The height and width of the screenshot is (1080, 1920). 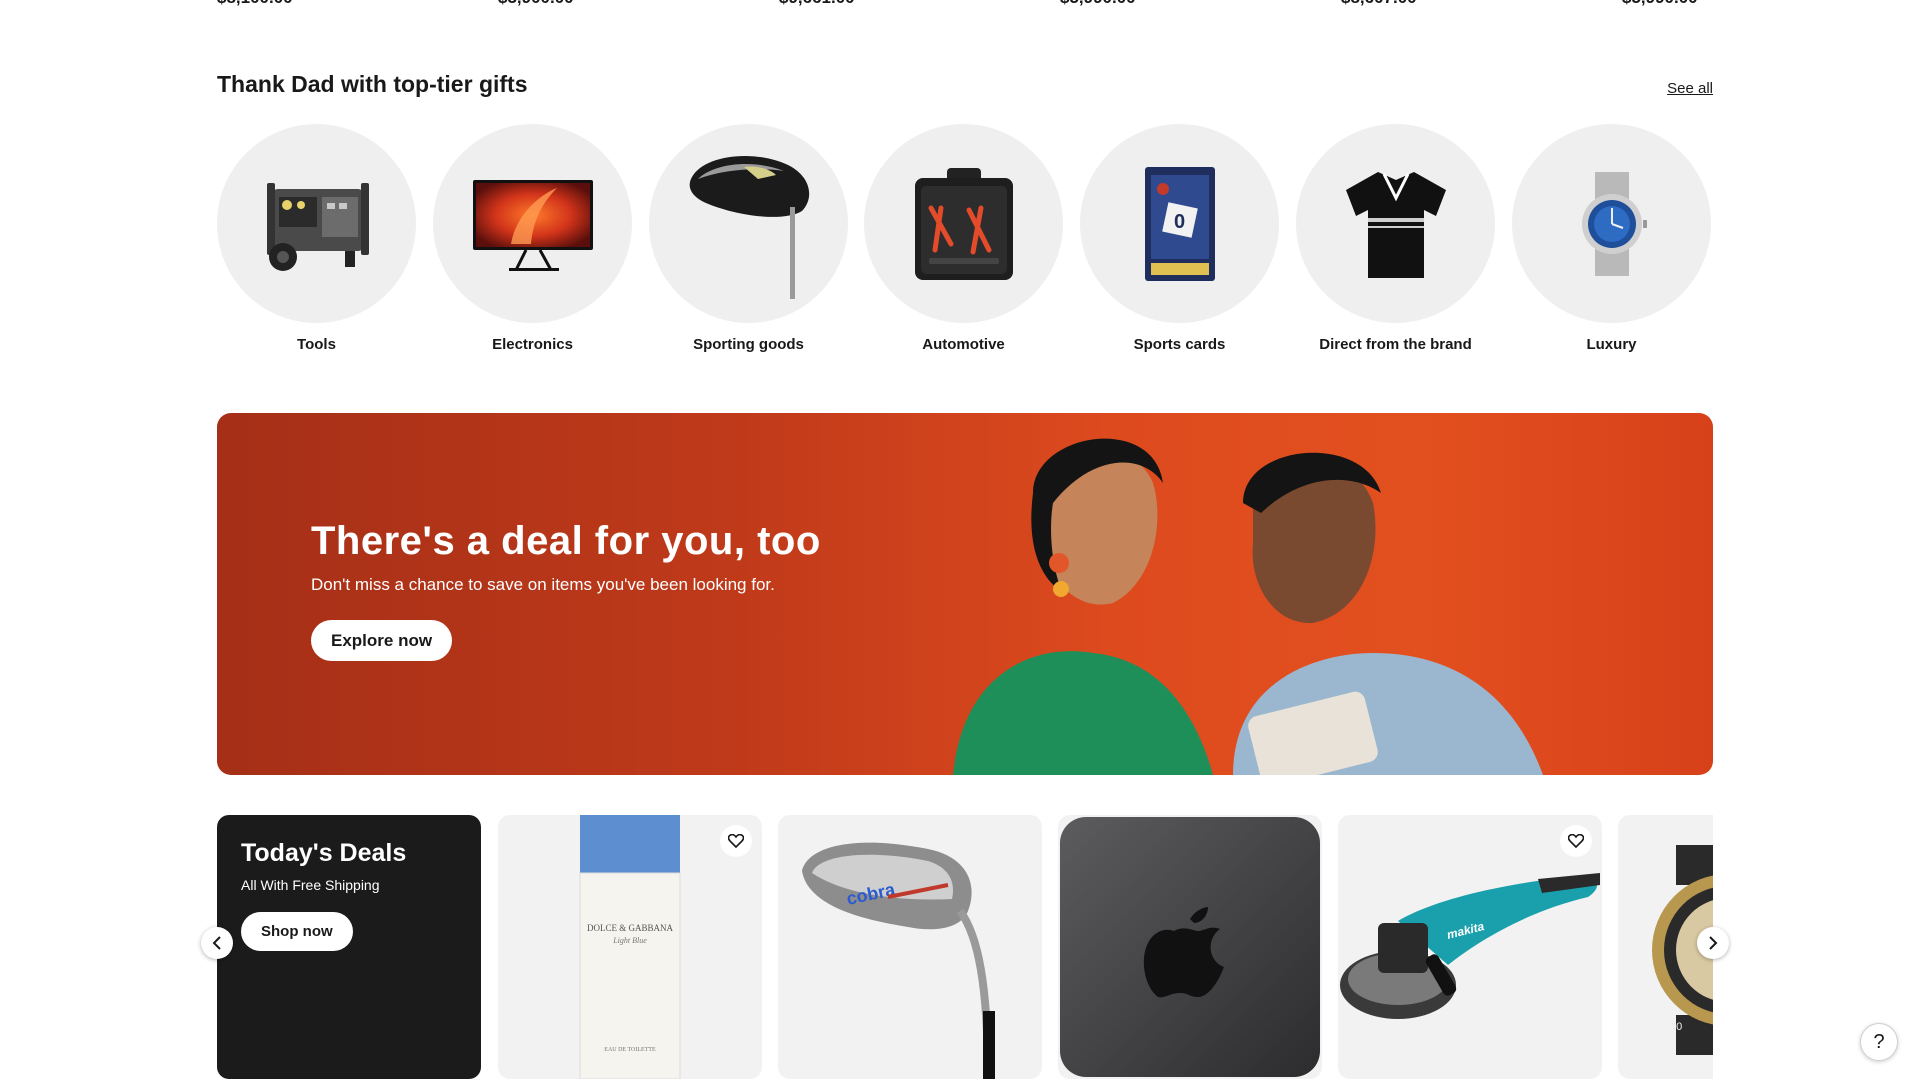 I want to click on svg-text: 0, so click(x=1179, y=222).